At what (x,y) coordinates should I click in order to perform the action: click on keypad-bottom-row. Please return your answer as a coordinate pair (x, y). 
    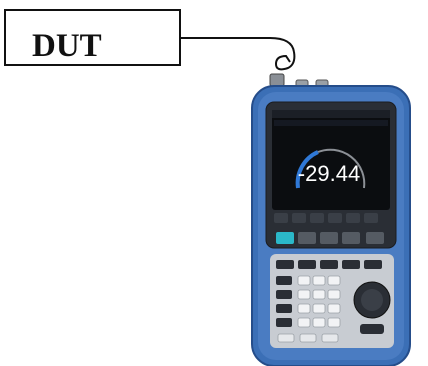
    Looking at the image, I should click on (308, 338).